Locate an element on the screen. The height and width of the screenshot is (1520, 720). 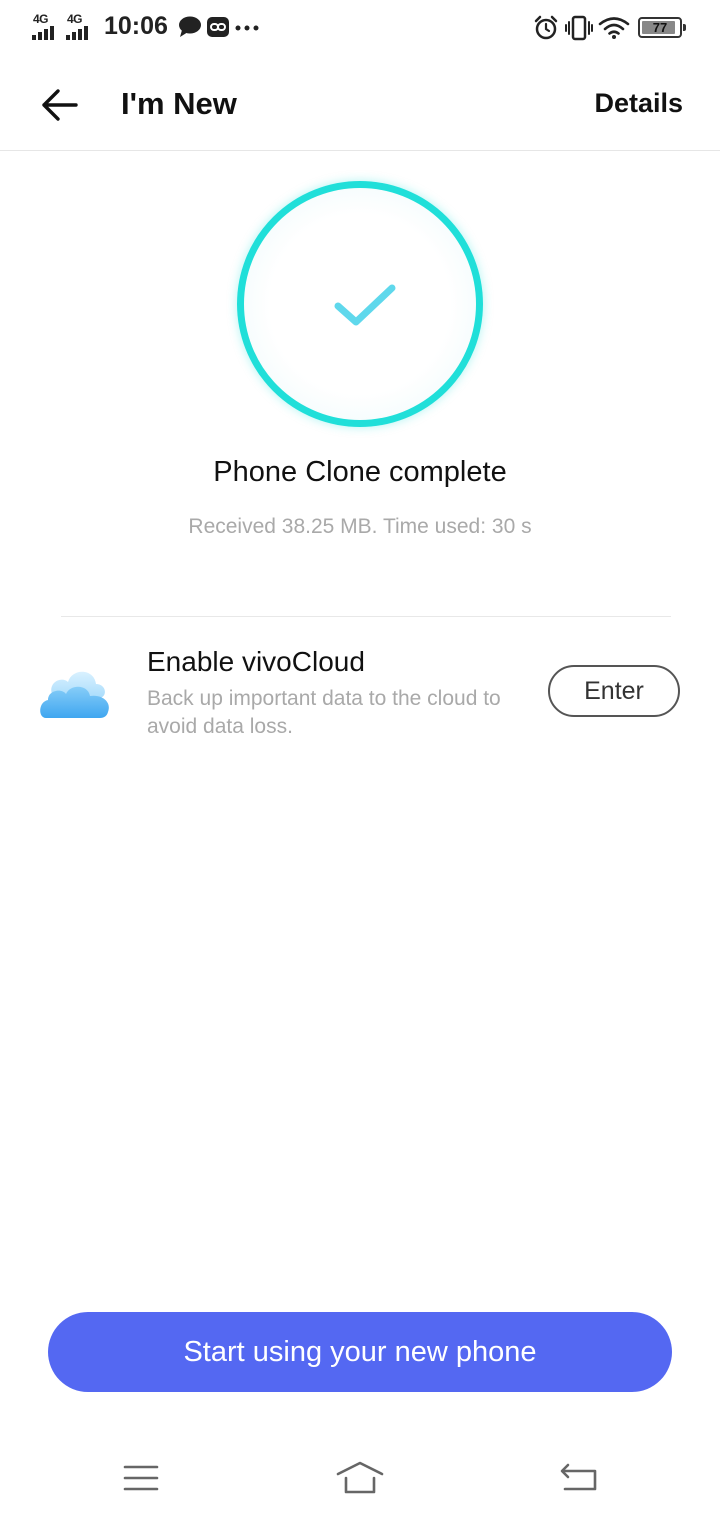
vibrate-icon is located at coordinates (579, 28).